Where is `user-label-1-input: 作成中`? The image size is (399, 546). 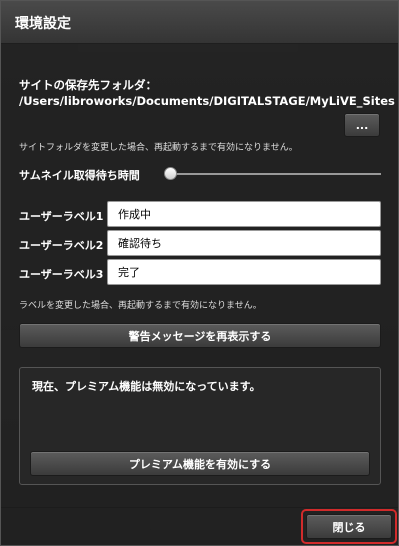
user-label-1-input: 作成中 is located at coordinates (244, 214).